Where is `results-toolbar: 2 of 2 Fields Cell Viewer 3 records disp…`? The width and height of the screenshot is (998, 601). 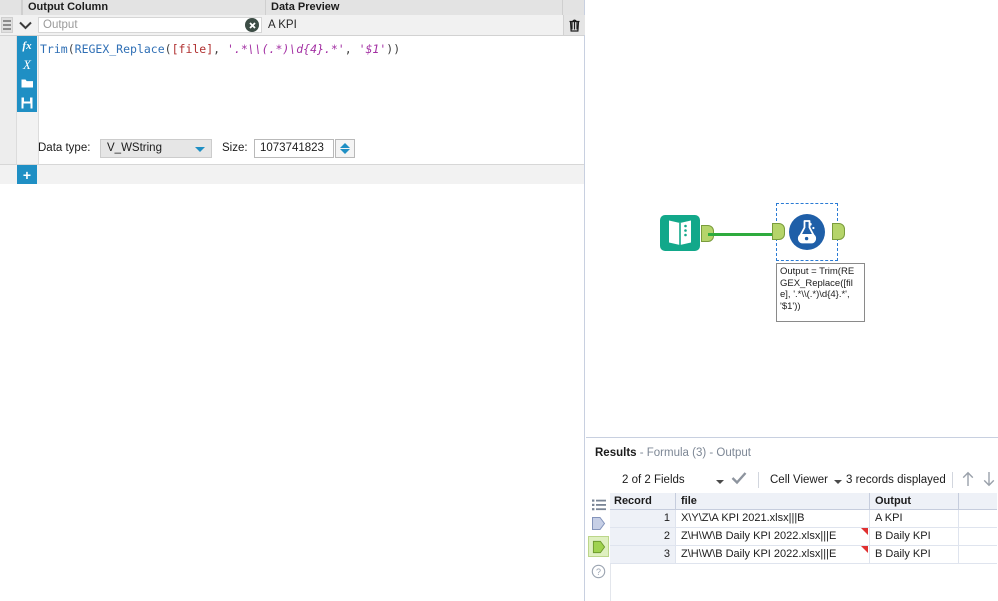
results-toolbar: 2 of 2 Fields Cell Viewer 3 records disp… is located at coordinates (791, 480).